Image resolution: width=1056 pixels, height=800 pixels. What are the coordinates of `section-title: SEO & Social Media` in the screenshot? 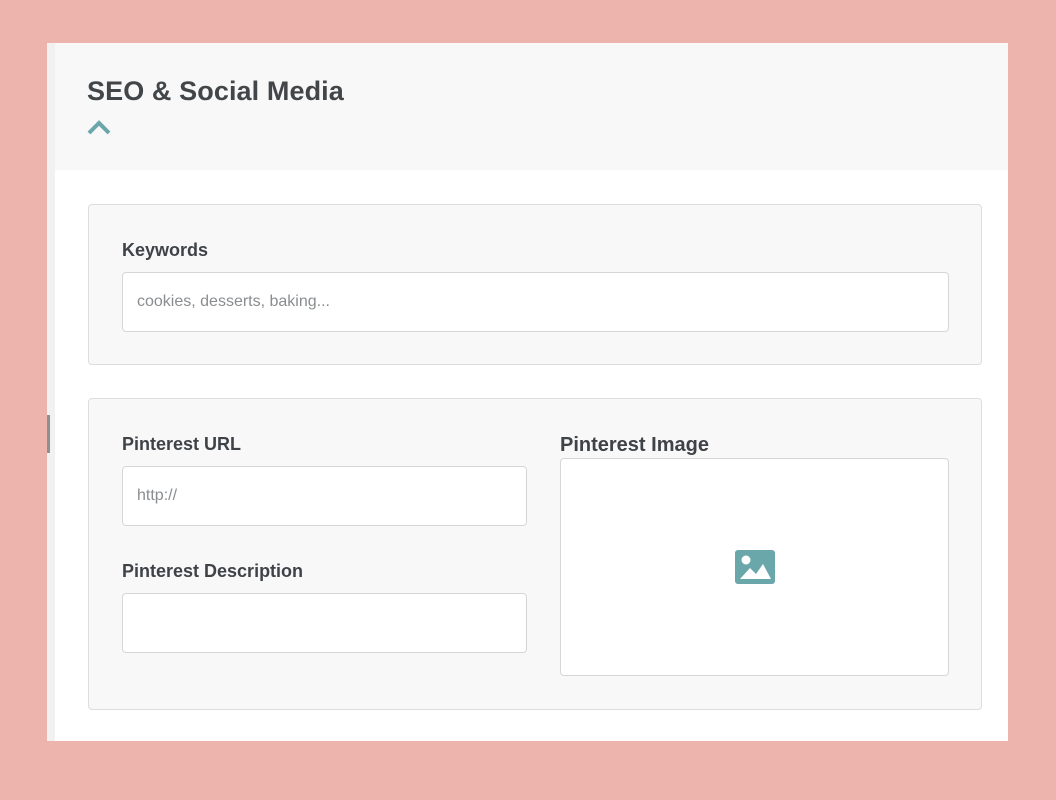 It's located at (215, 91).